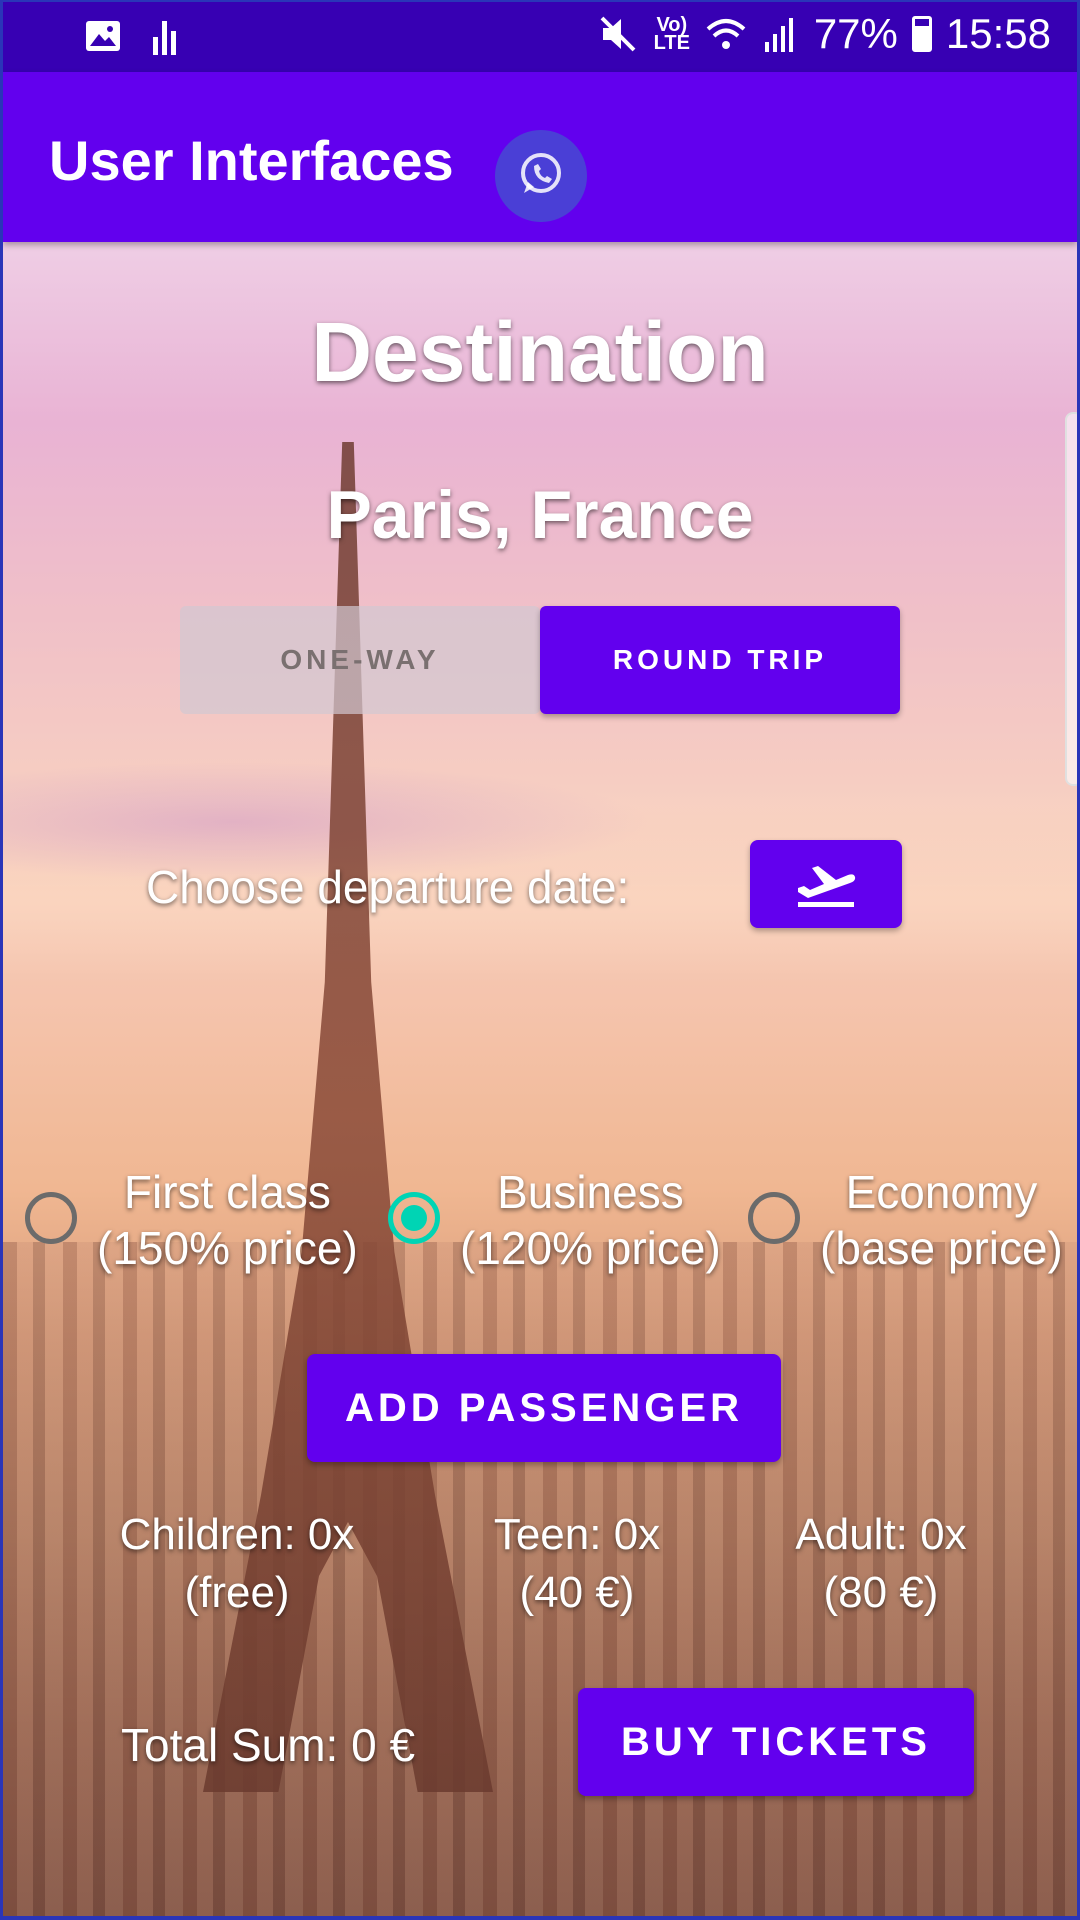 The height and width of the screenshot is (1920, 1080). What do you see at coordinates (780, 34) in the screenshot?
I see `signal-icon` at bounding box center [780, 34].